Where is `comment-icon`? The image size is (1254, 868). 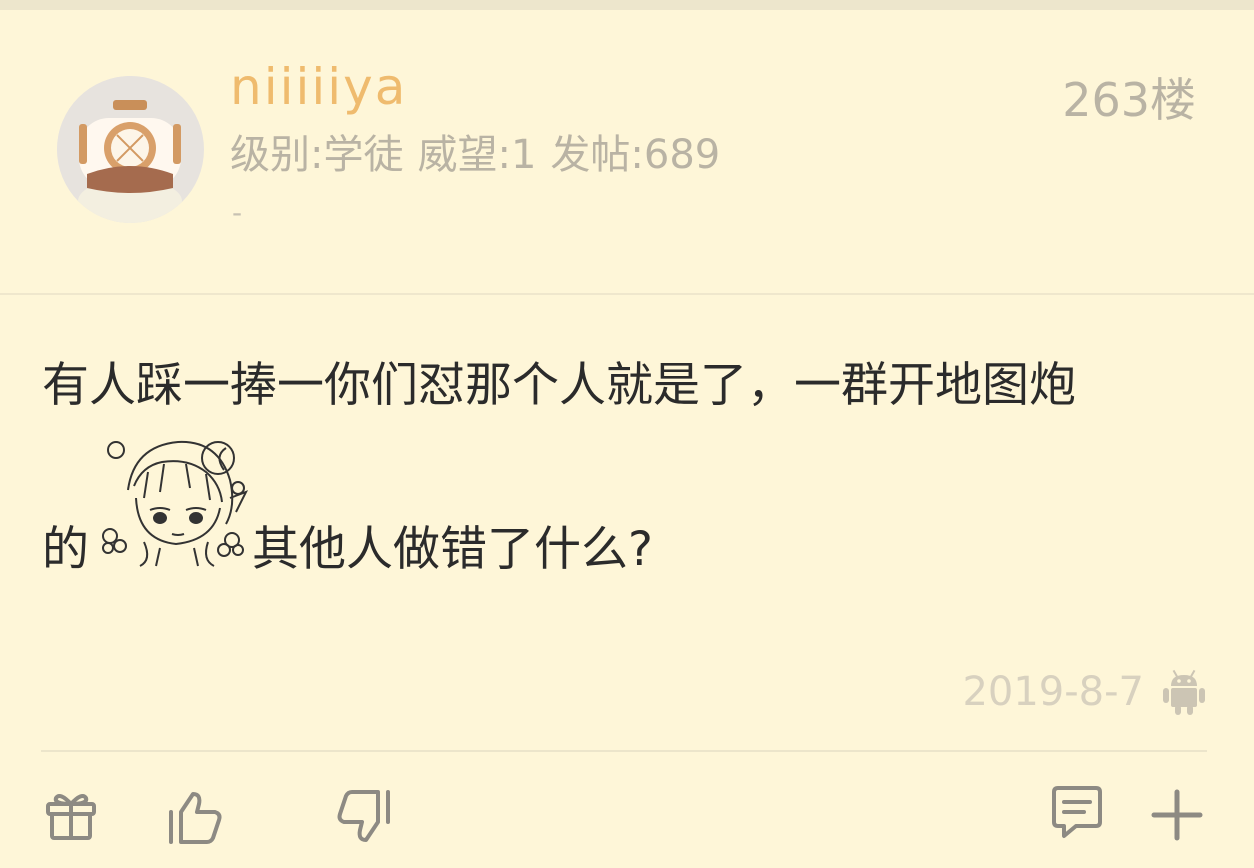 comment-icon is located at coordinates (1077, 813).